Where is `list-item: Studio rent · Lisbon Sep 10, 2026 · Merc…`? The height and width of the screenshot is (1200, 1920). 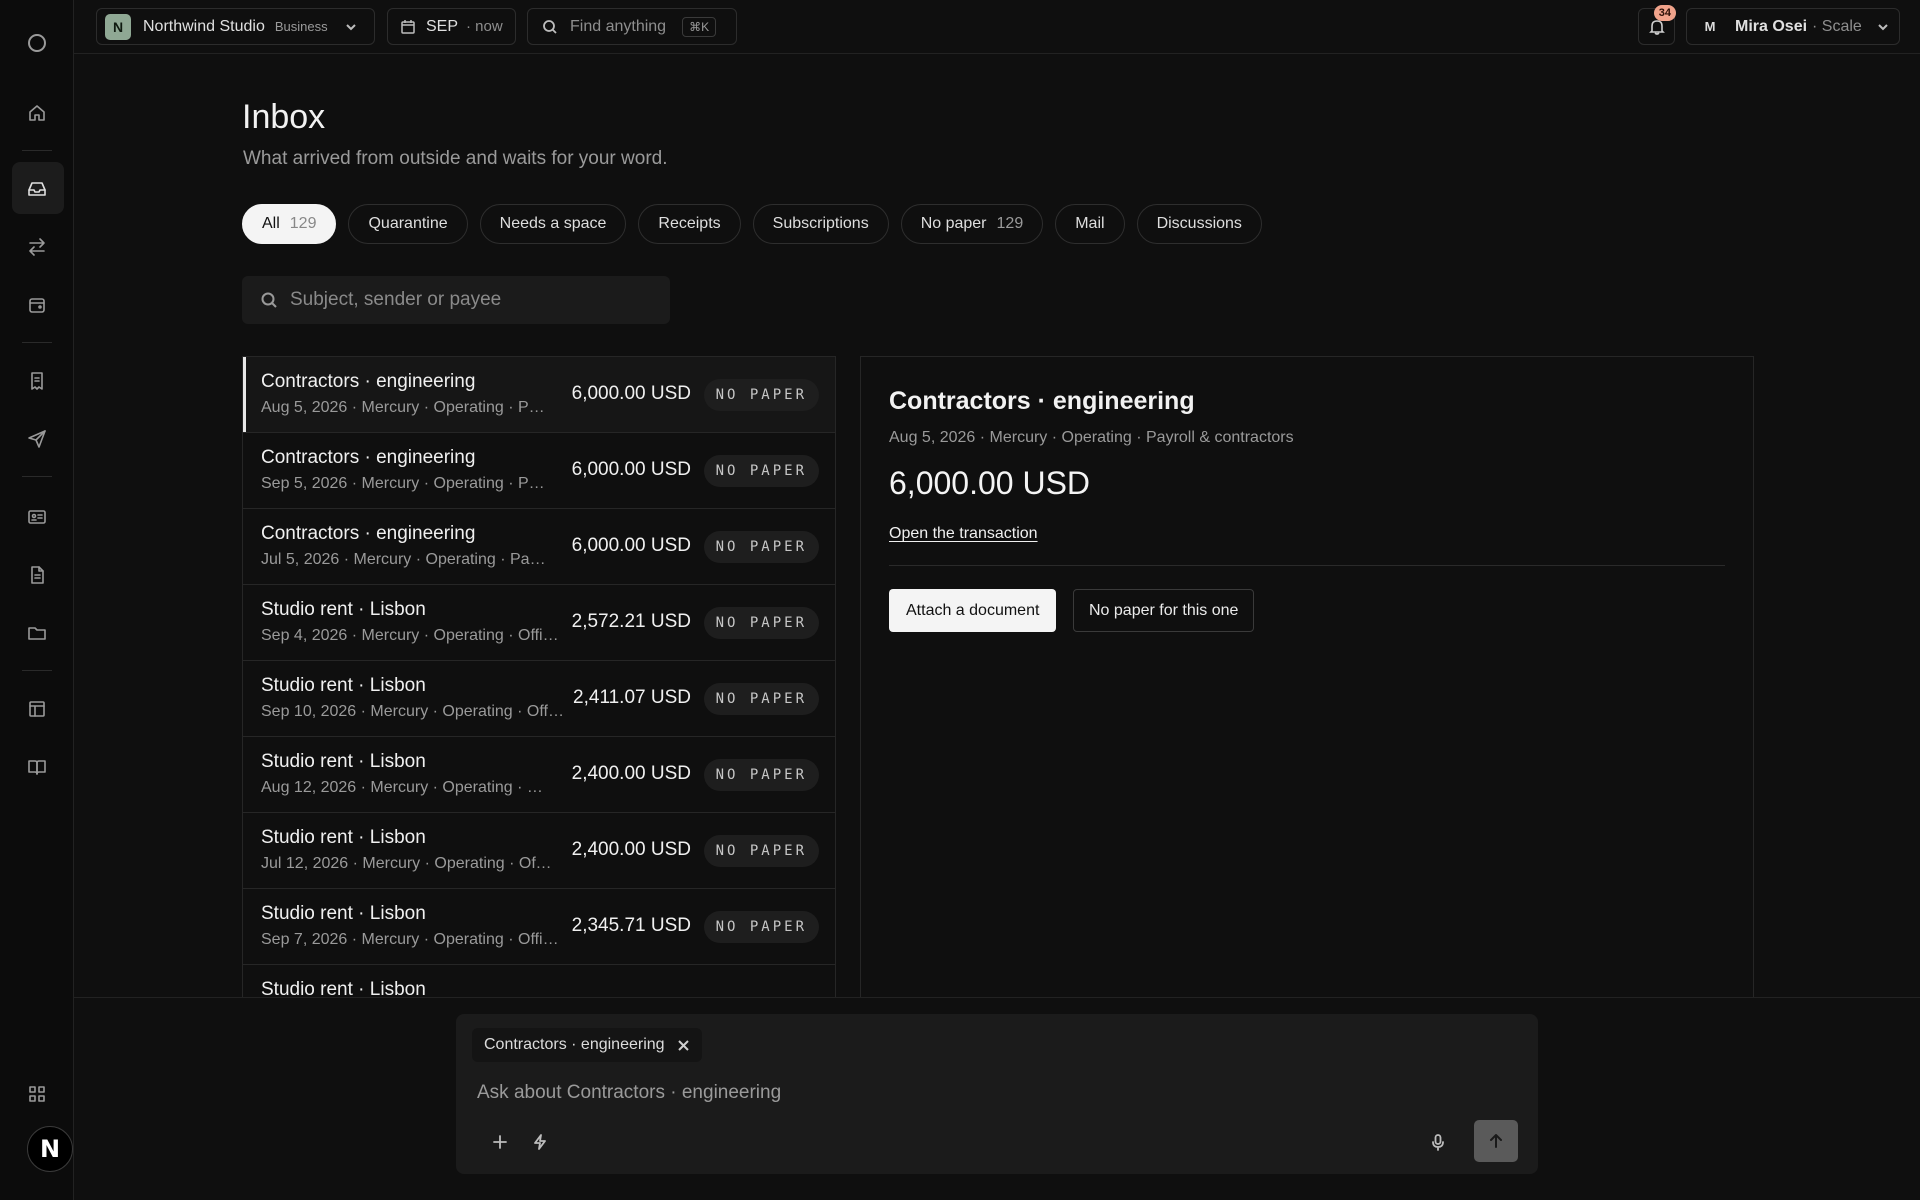
list-item: Studio rent · Lisbon Sep 10, 2026 · Merc… is located at coordinates (539, 699).